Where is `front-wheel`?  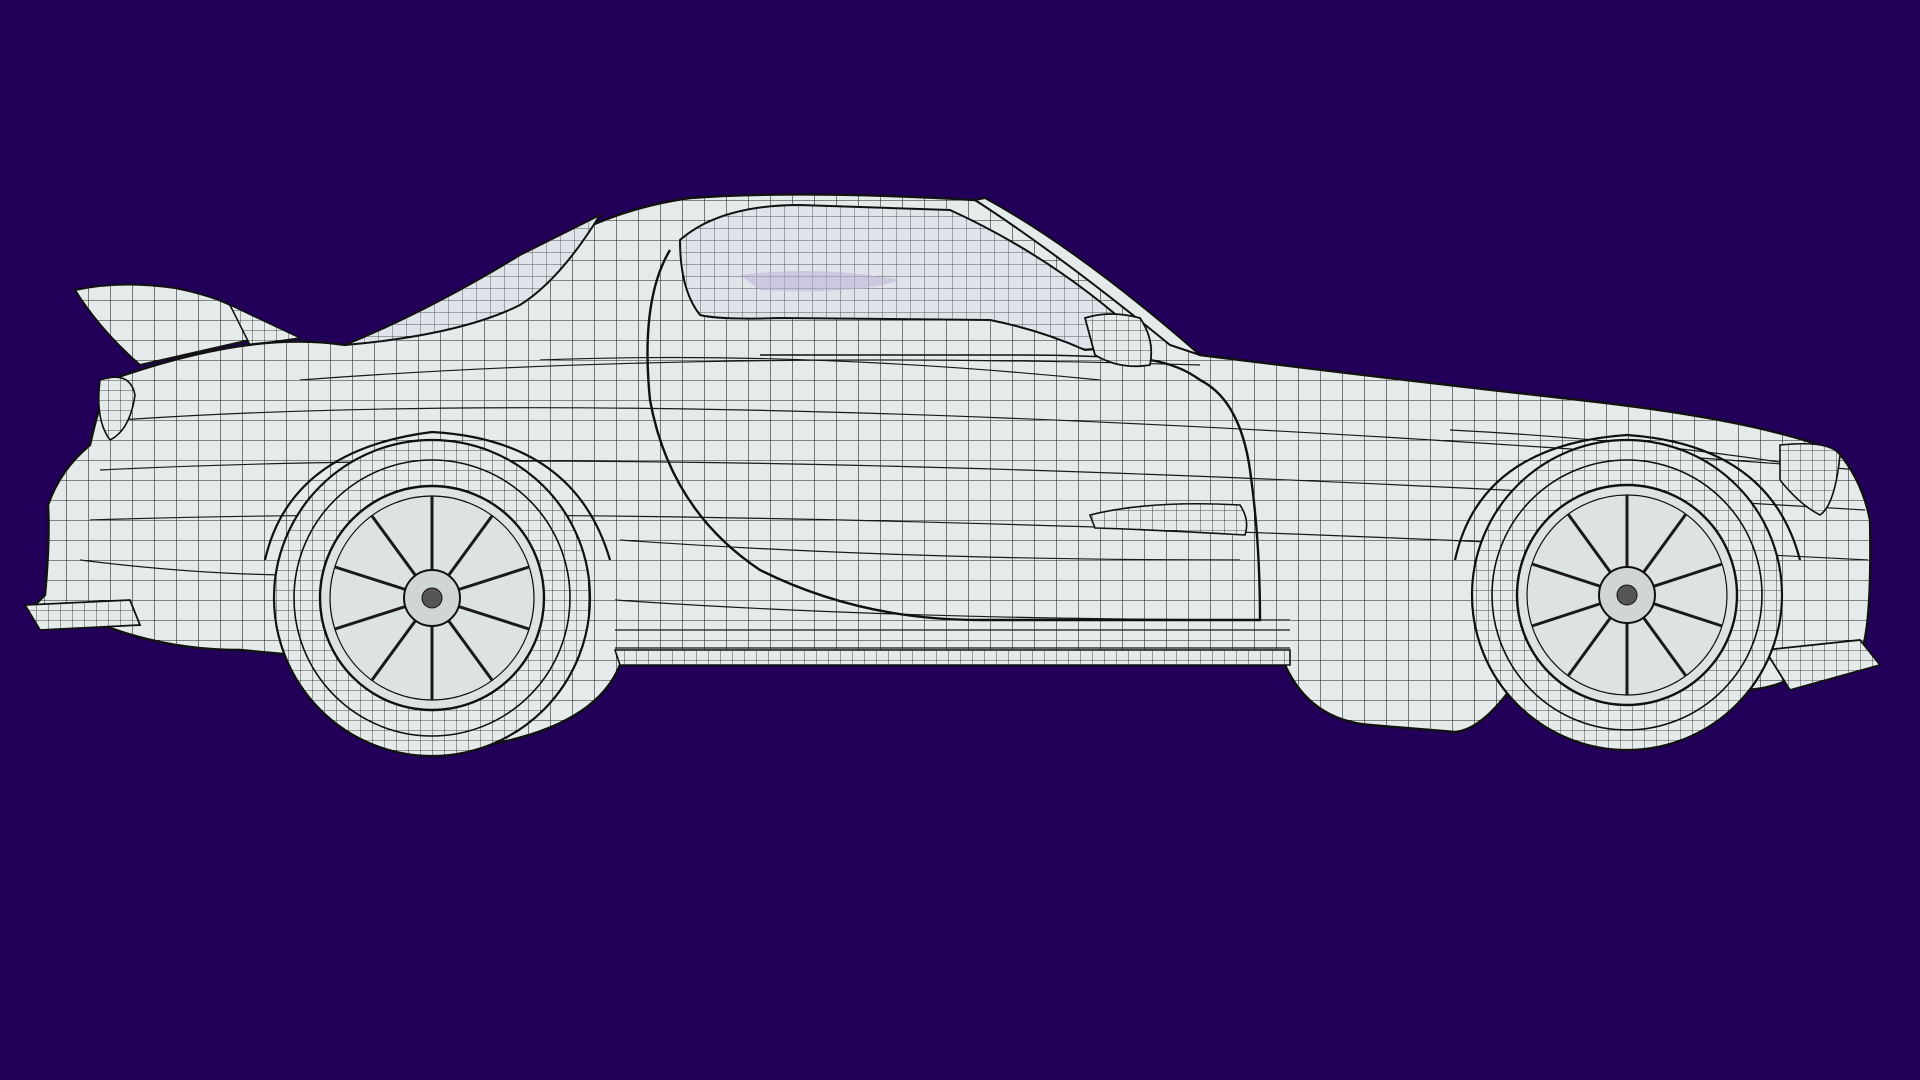
front-wheel is located at coordinates (1627, 595).